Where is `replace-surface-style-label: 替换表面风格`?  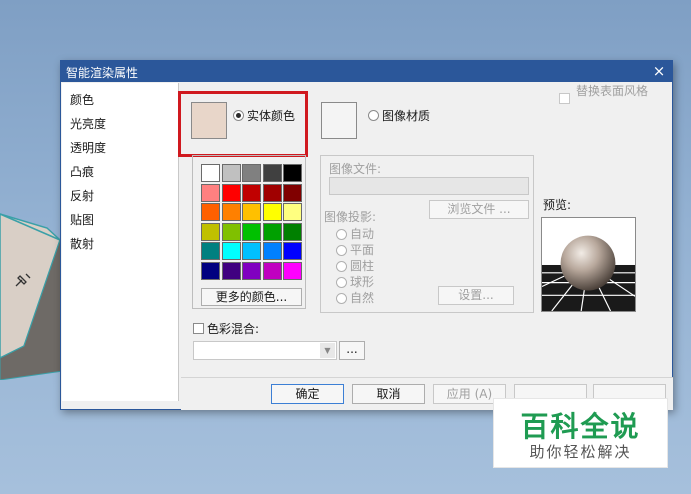 replace-surface-style-label: 替换表面风格 is located at coordinates (612, 91).